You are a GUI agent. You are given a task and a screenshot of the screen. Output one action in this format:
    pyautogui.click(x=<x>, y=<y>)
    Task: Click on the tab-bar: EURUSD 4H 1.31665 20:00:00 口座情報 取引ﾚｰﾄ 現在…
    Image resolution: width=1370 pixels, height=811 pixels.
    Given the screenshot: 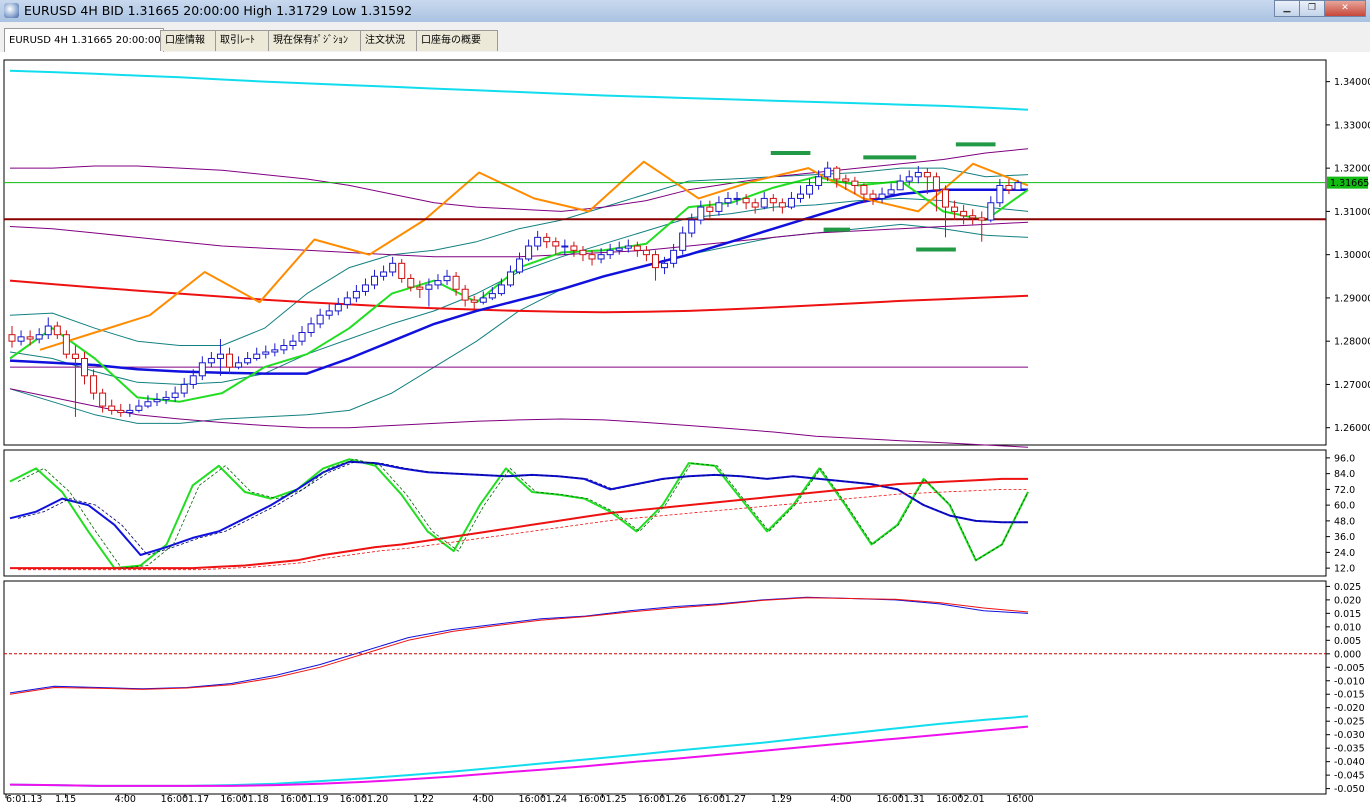 What is the action you would take?
    pyautogui.click(x=685, y=37)
    